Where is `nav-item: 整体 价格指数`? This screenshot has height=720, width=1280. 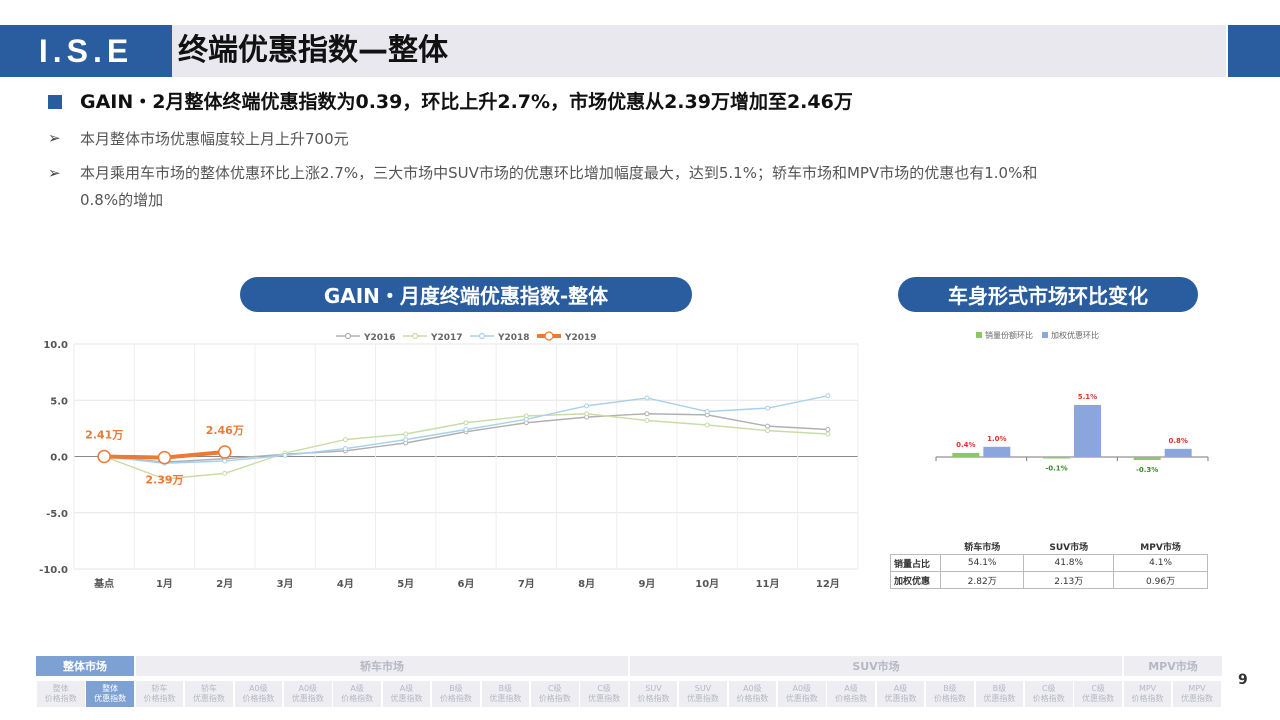 nav-item: 整体 价格指数 is located at coordinates (61, 694).